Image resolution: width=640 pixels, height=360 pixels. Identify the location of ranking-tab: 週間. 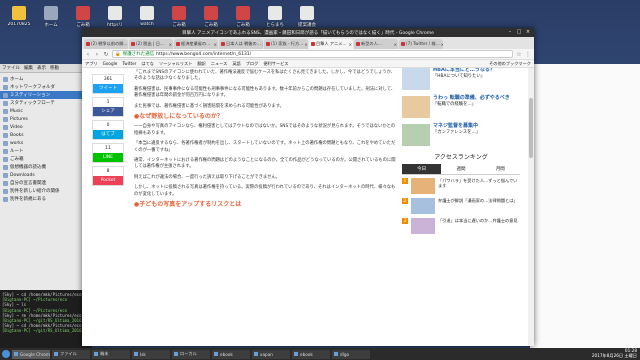
(460, 169).